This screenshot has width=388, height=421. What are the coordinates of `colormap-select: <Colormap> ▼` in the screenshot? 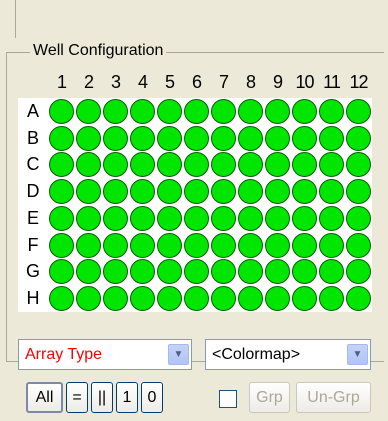 It's located at (288, 354).